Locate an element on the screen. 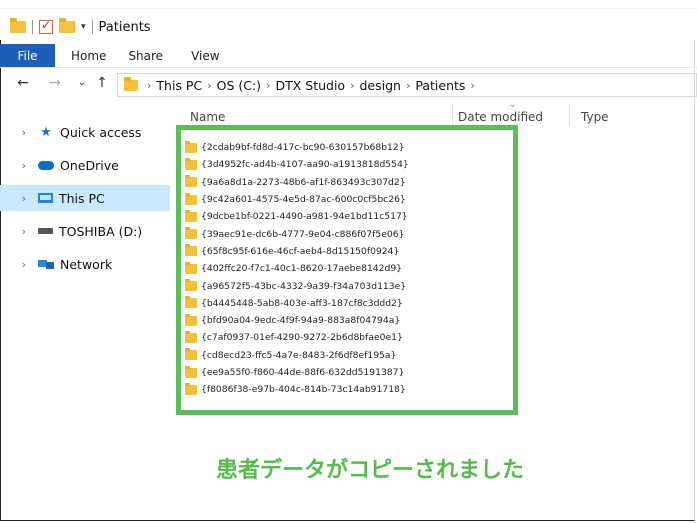 The width and height of the screenshot is (697, 523). sidebar-item-quick-access: › ★ Quick access is located at coordinates (85, 132).